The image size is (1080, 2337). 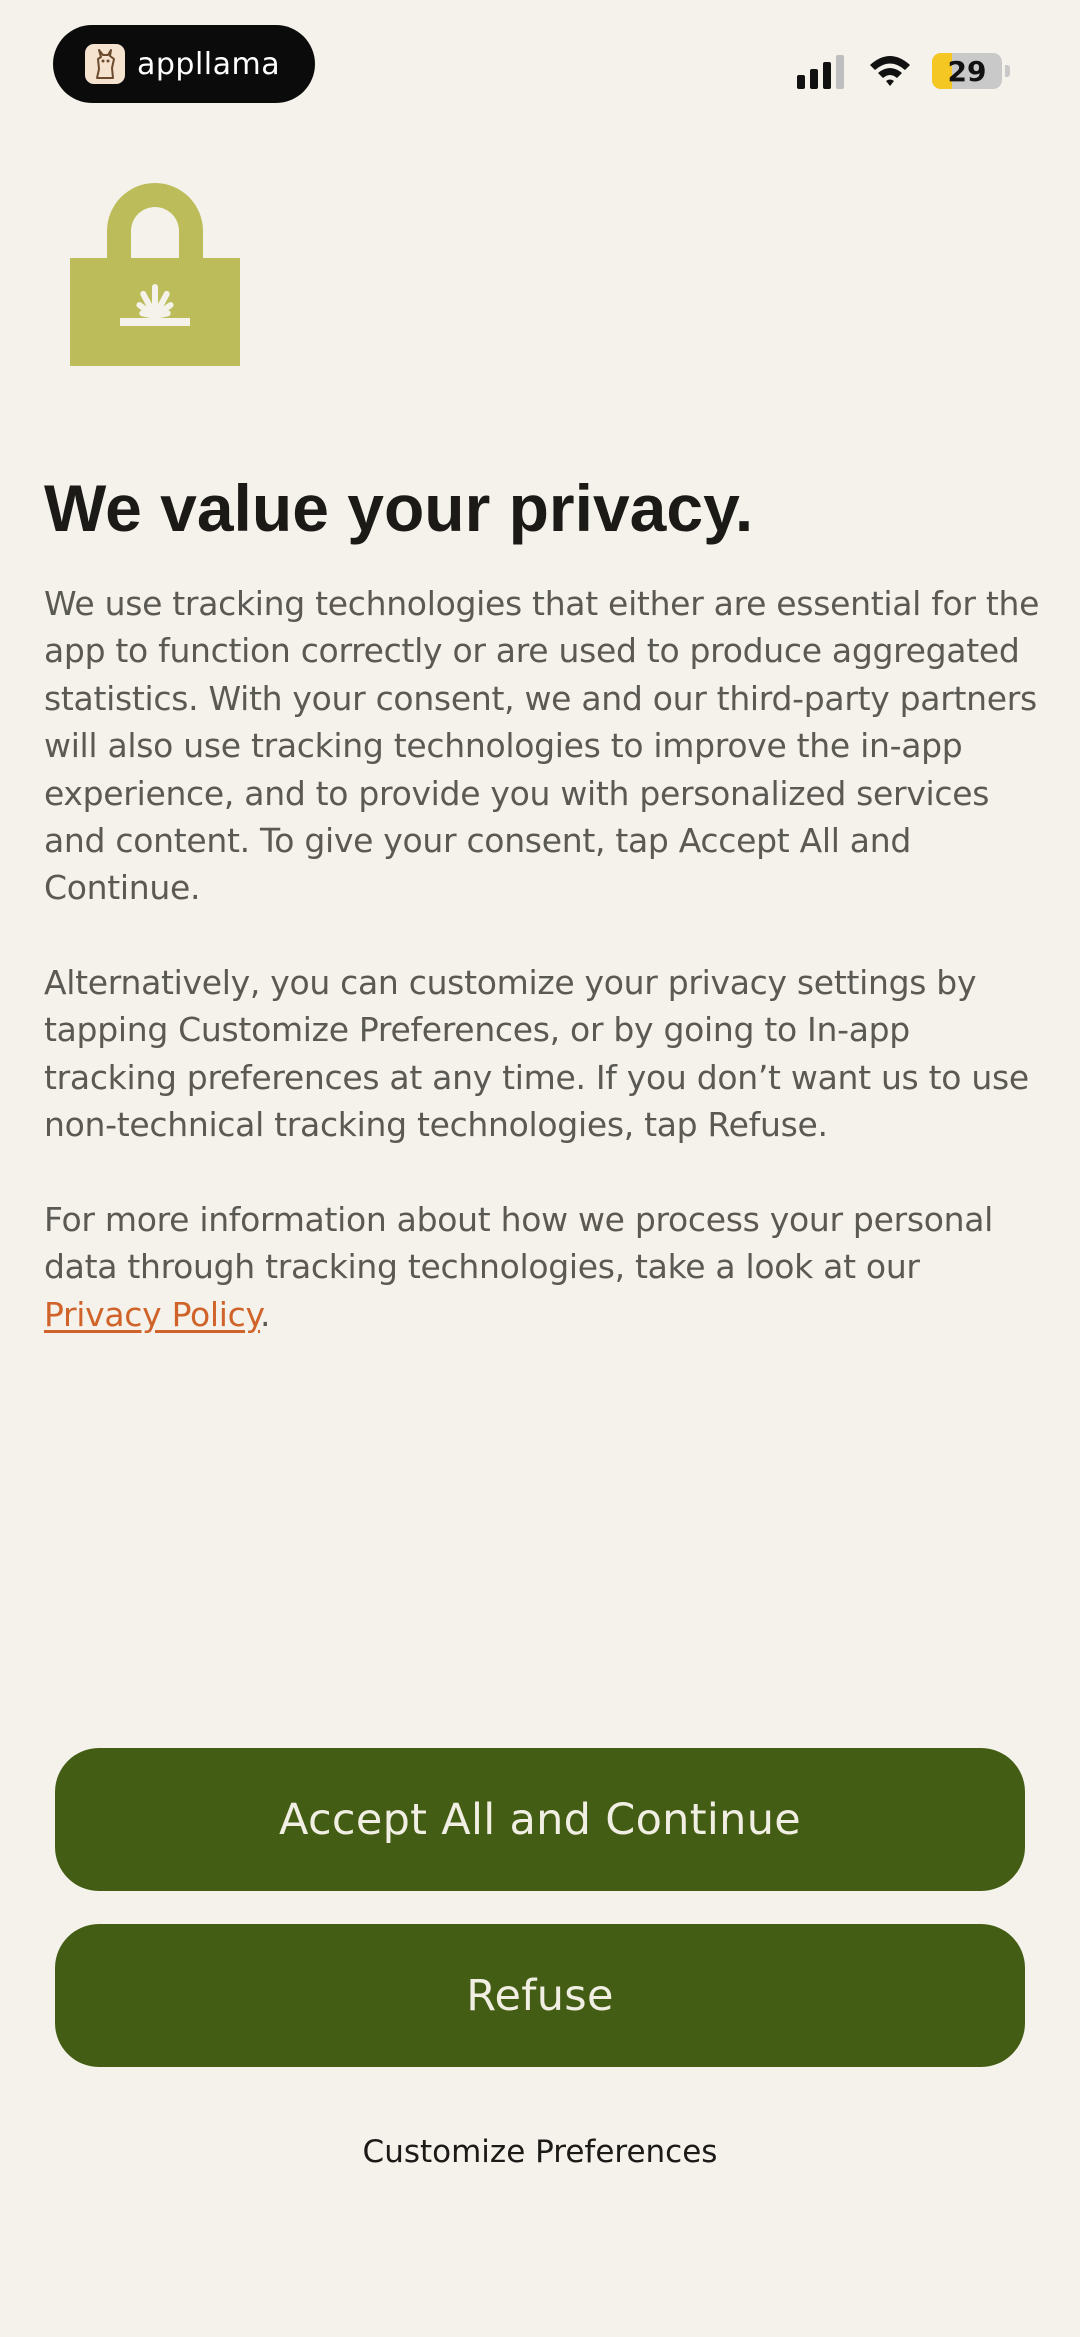 I want to click on battery-tip, so click(x=1007, y=71).